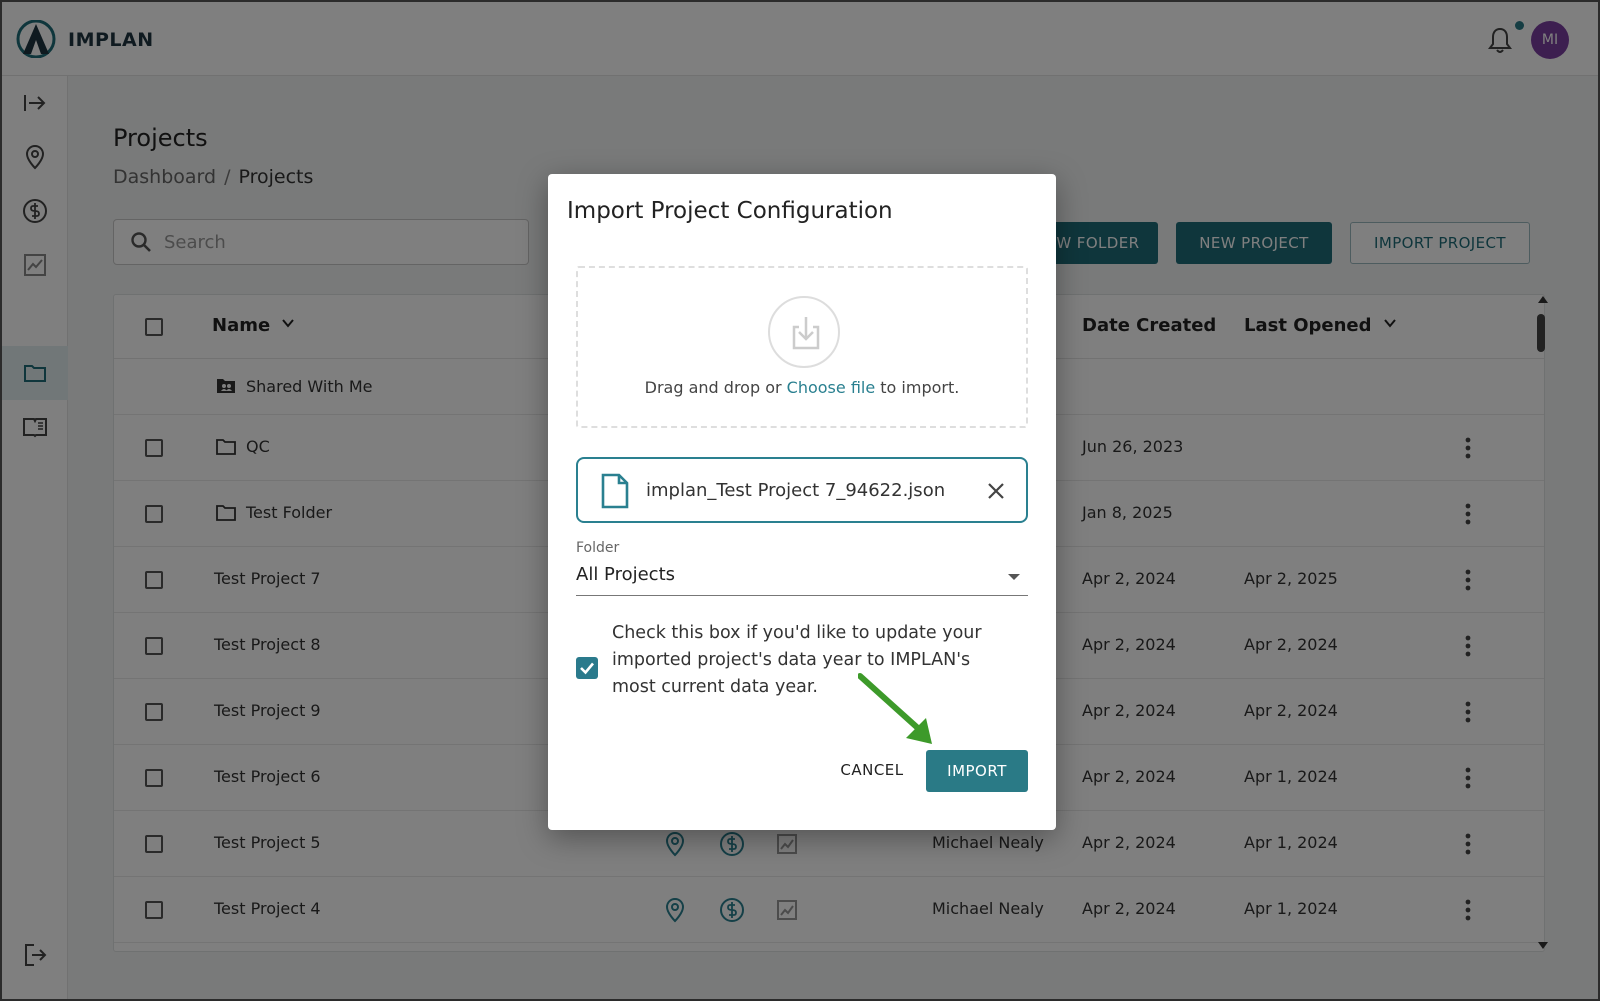  Describe the element at coordinates (831, 387) in the screenshot. I see `choose-file-link: Choose file` at that location.